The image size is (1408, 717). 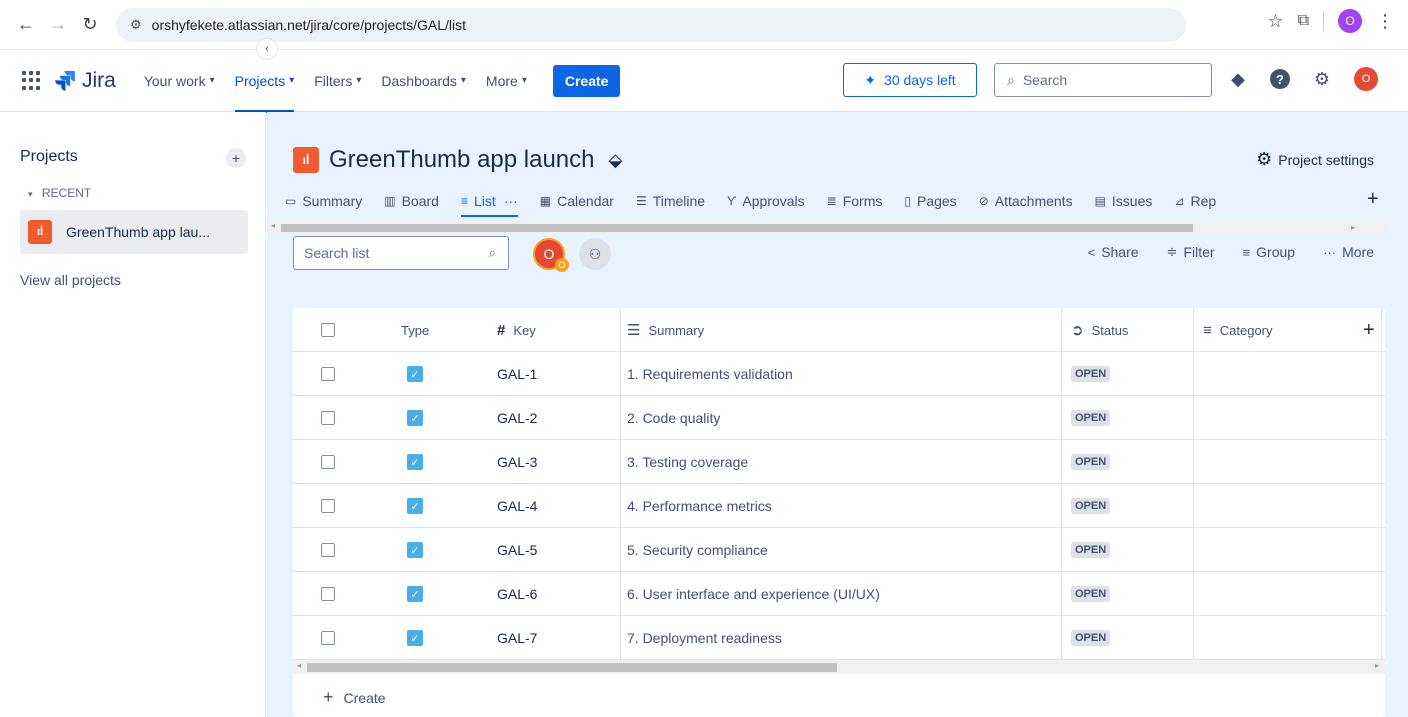 I want to click on table-row: ✓ GAL-3 3. Testing coverage OPEN, so click(x=839, y=462).